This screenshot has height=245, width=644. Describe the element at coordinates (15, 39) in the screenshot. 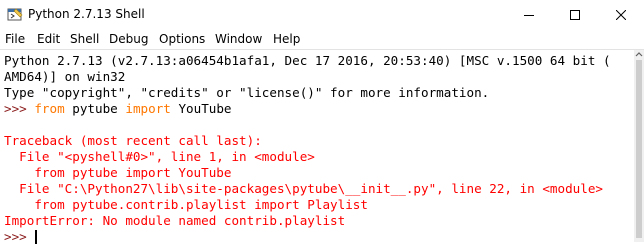

I see `menu-file: File` at that location.